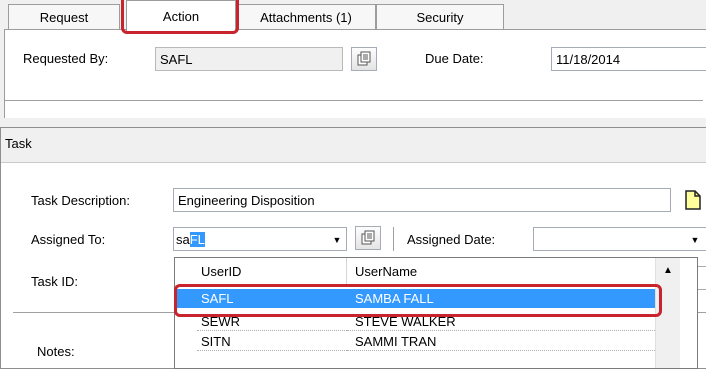 The height and width of the screenshot is (369, 706). Describe the element at coordinates (501, 361) in the screenshot. I see `username-cell` at that location.